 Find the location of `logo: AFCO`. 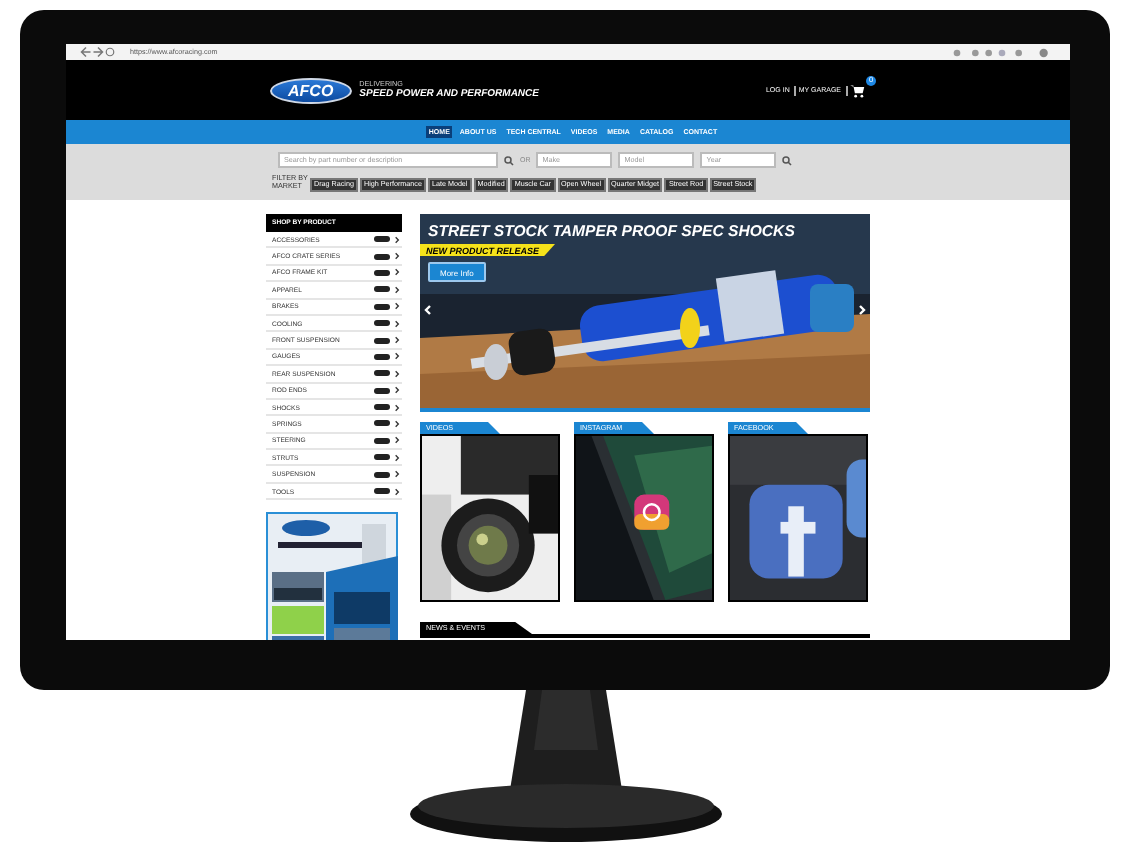

logo: AFCO is located at coordinates (311, 90).